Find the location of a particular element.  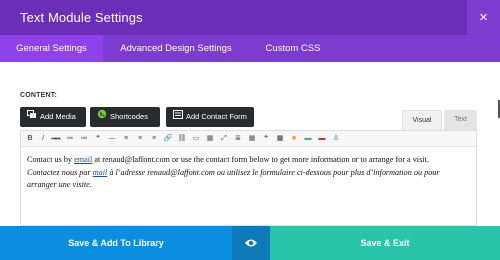

strikethrough-icon: ABC is located at coordinates (56, 139).